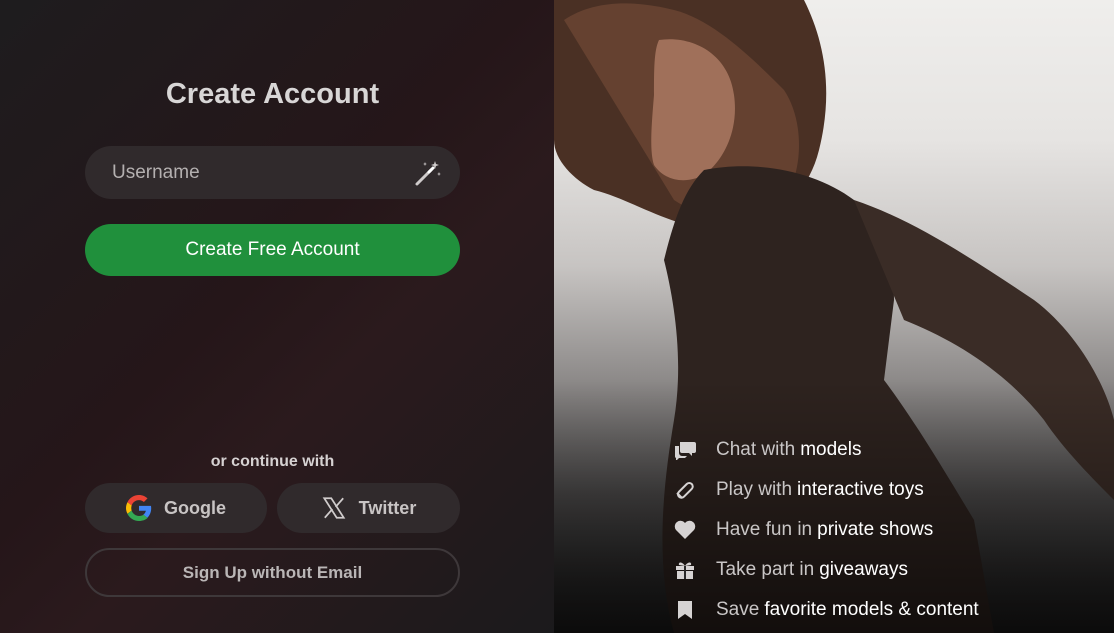  Describe the element at coordinates (875, 529) in the screenshot. I see `feature-highlight: private shows` at that location.